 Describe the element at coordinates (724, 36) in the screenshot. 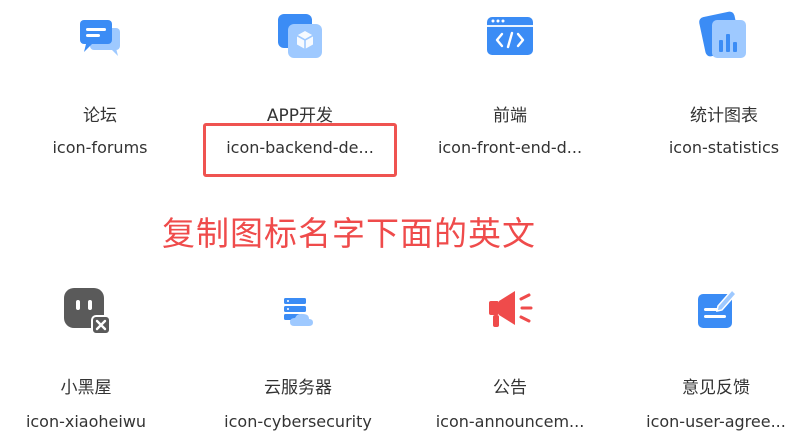

I see `statistics-chart-icon` at that location.